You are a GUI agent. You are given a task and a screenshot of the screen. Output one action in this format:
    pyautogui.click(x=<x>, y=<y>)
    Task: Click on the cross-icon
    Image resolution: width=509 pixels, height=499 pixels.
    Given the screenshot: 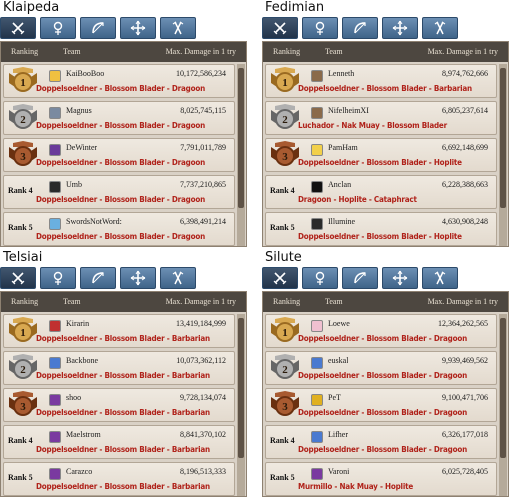 What is the action you would take?
    pyautogui.click(x=138, y=278)
    